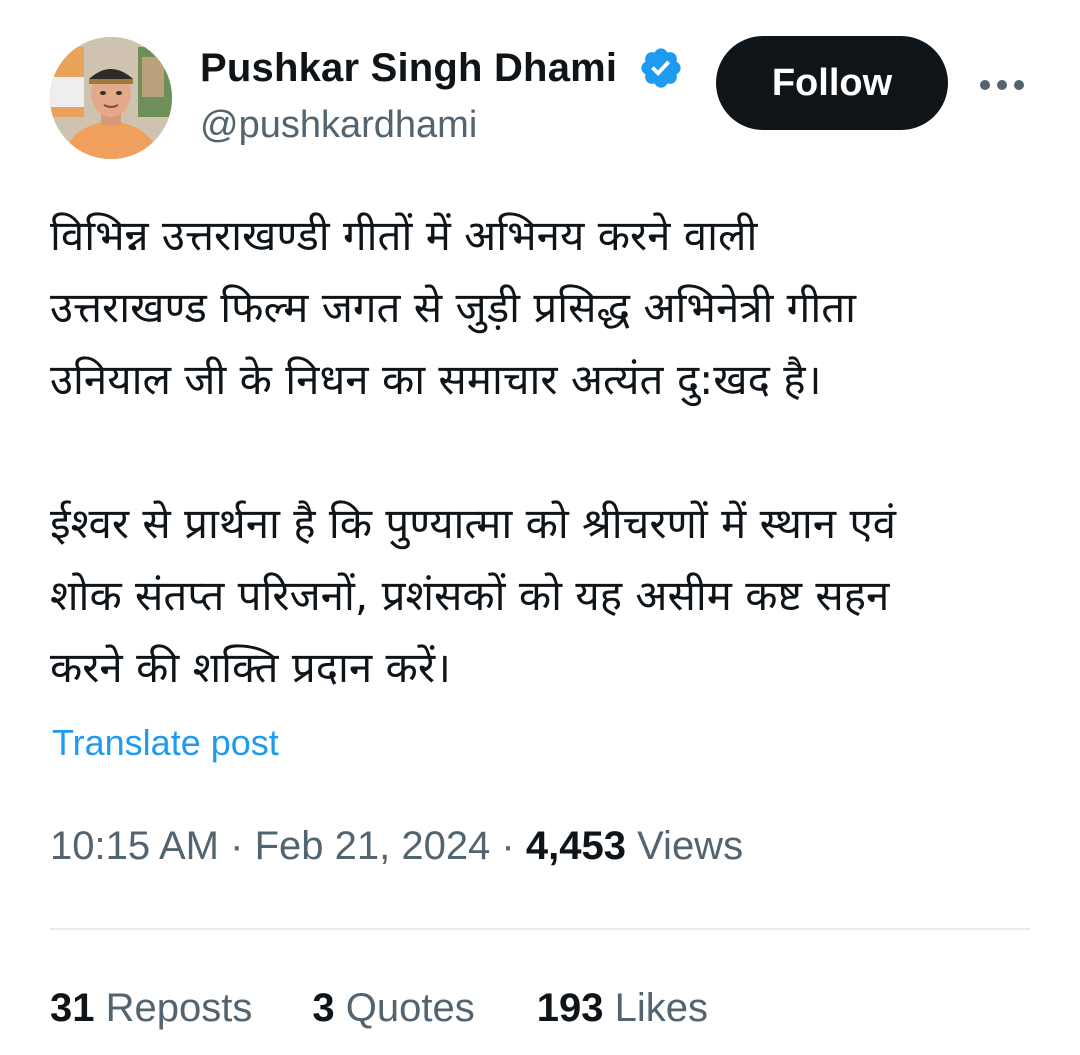  I want to click on quotes-count: 3, so click(323, 1008).